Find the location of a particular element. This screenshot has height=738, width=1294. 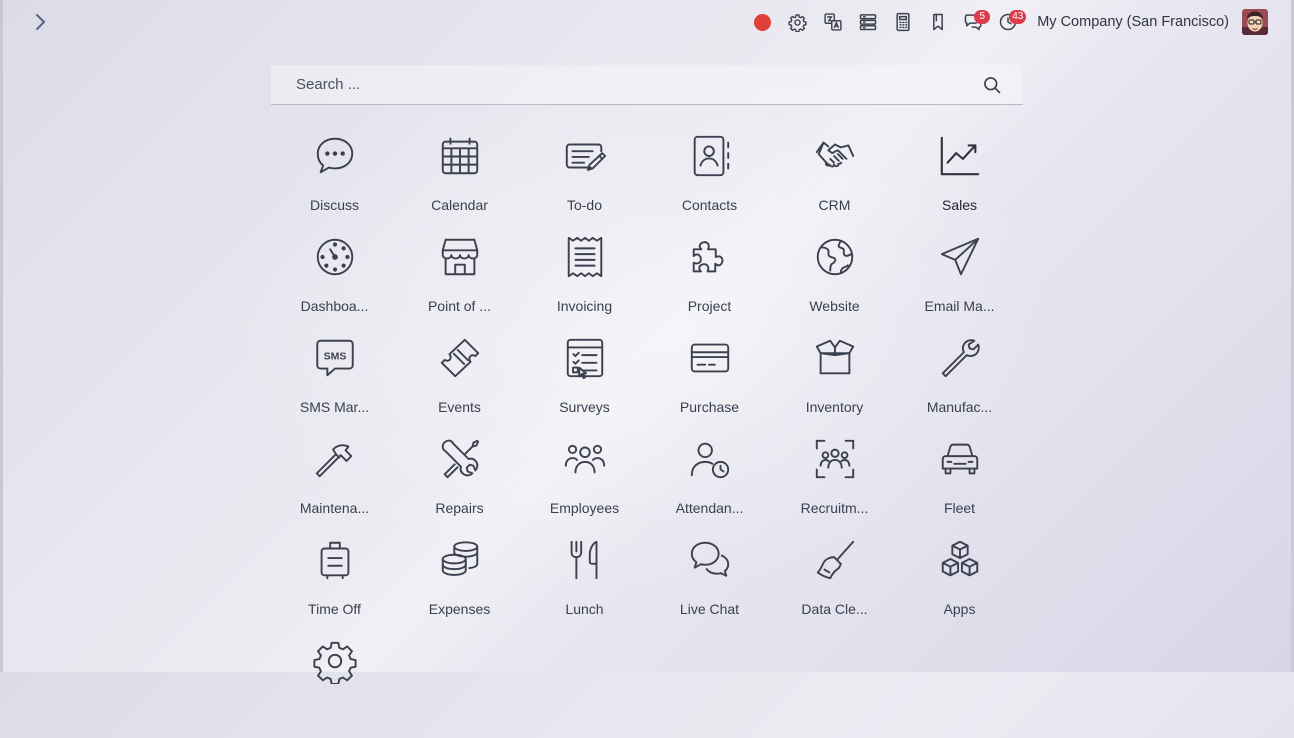

search-input is located at coordinates (647, 84).